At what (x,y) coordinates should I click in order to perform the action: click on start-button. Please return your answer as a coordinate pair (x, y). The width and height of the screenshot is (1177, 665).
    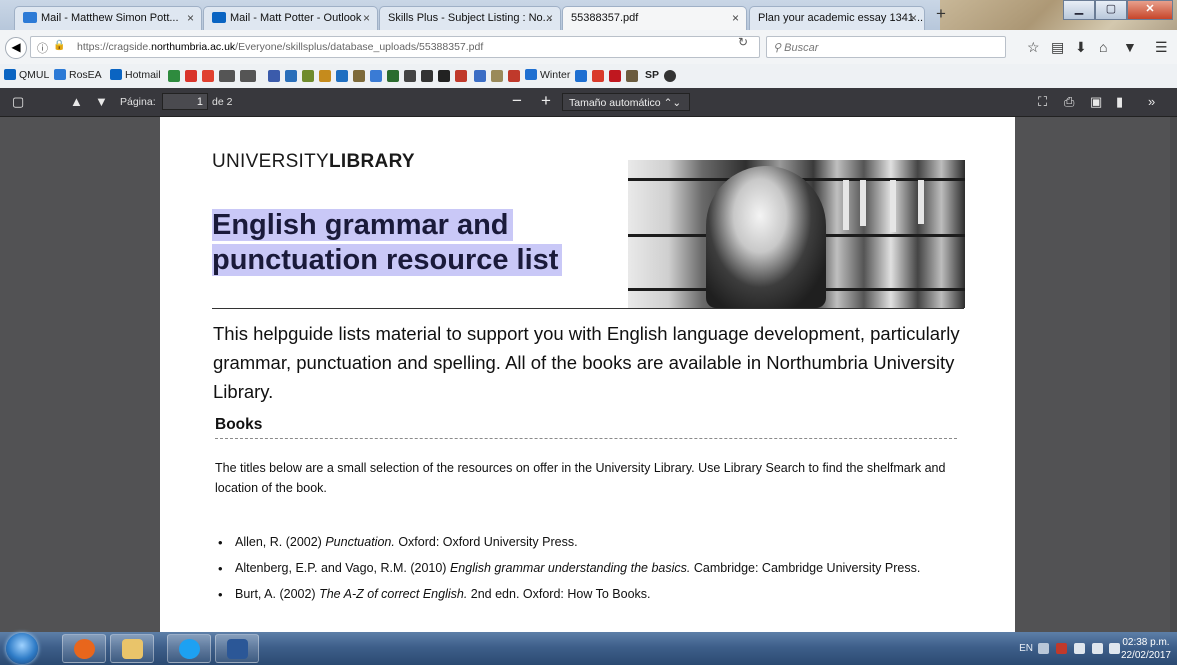
    Looking at the image, I should click on (22, 648).